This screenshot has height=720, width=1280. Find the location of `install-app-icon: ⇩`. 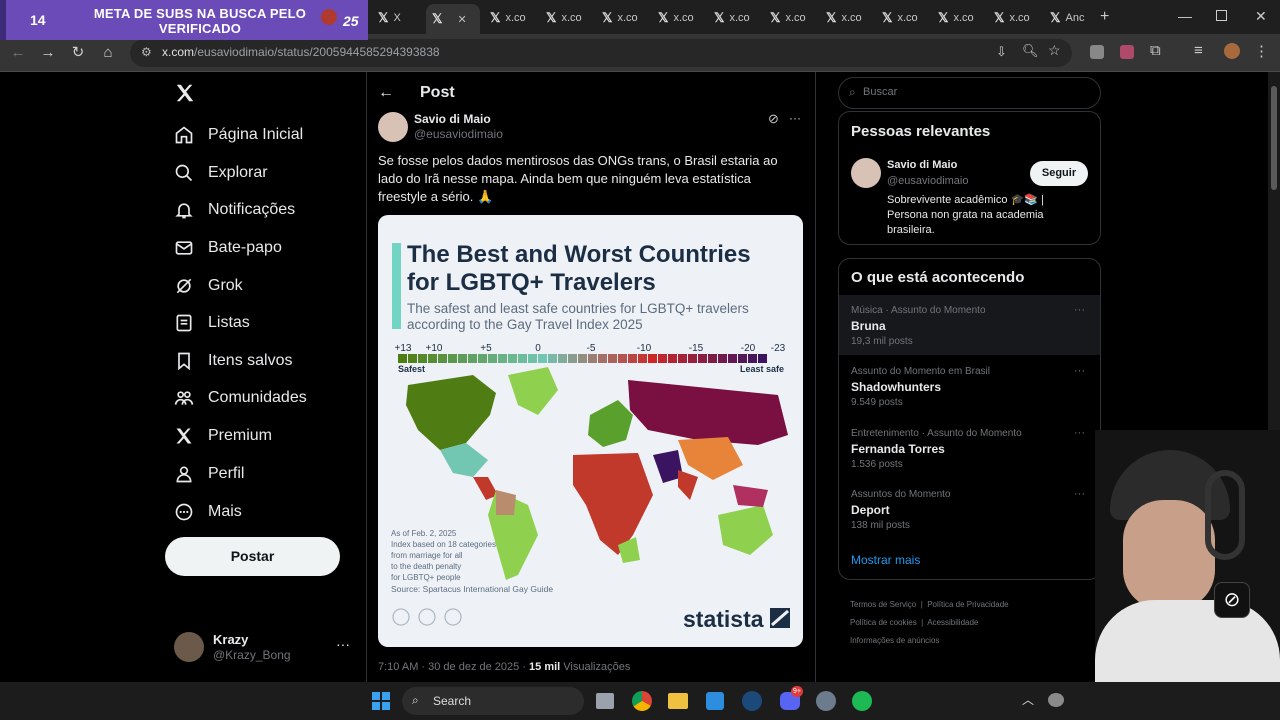

install-app-icon: ⇩ is located at coordinates (1001, 52).